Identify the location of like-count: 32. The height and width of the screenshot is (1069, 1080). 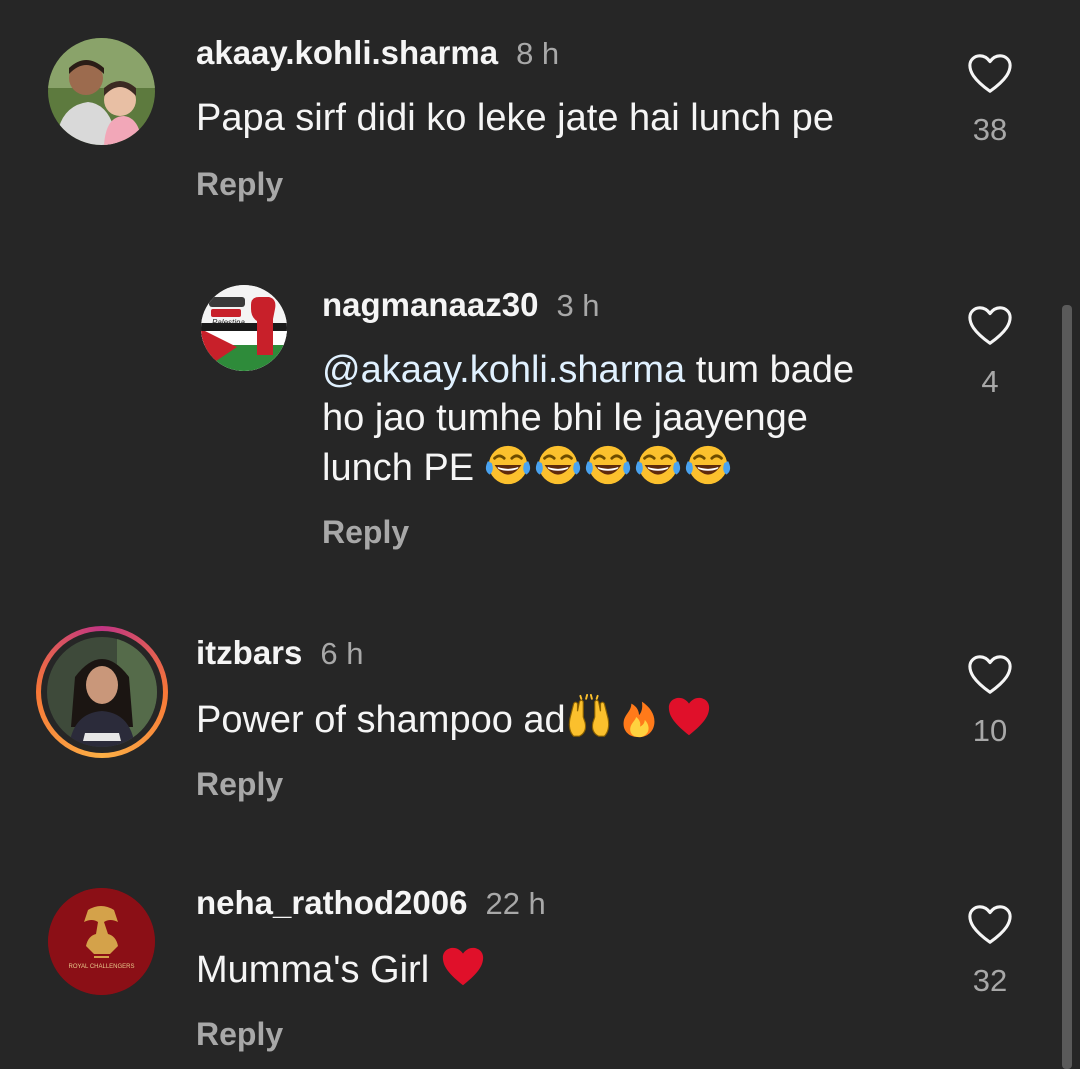
(990, 980).